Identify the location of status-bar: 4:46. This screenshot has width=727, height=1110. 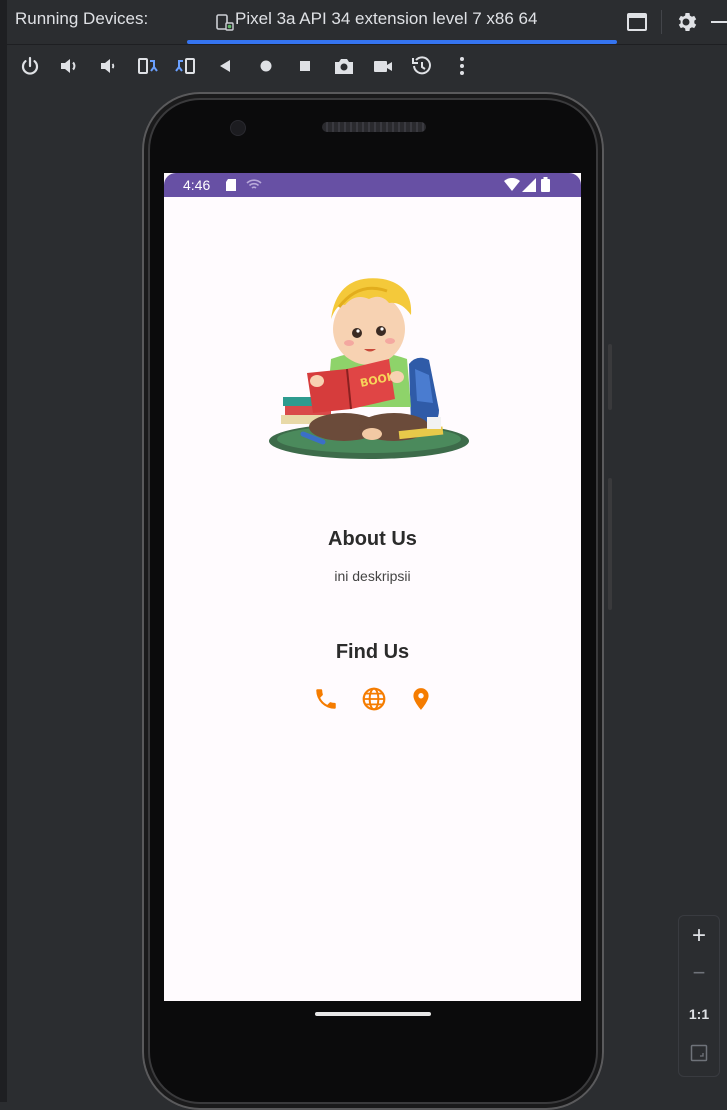
(372, 185).